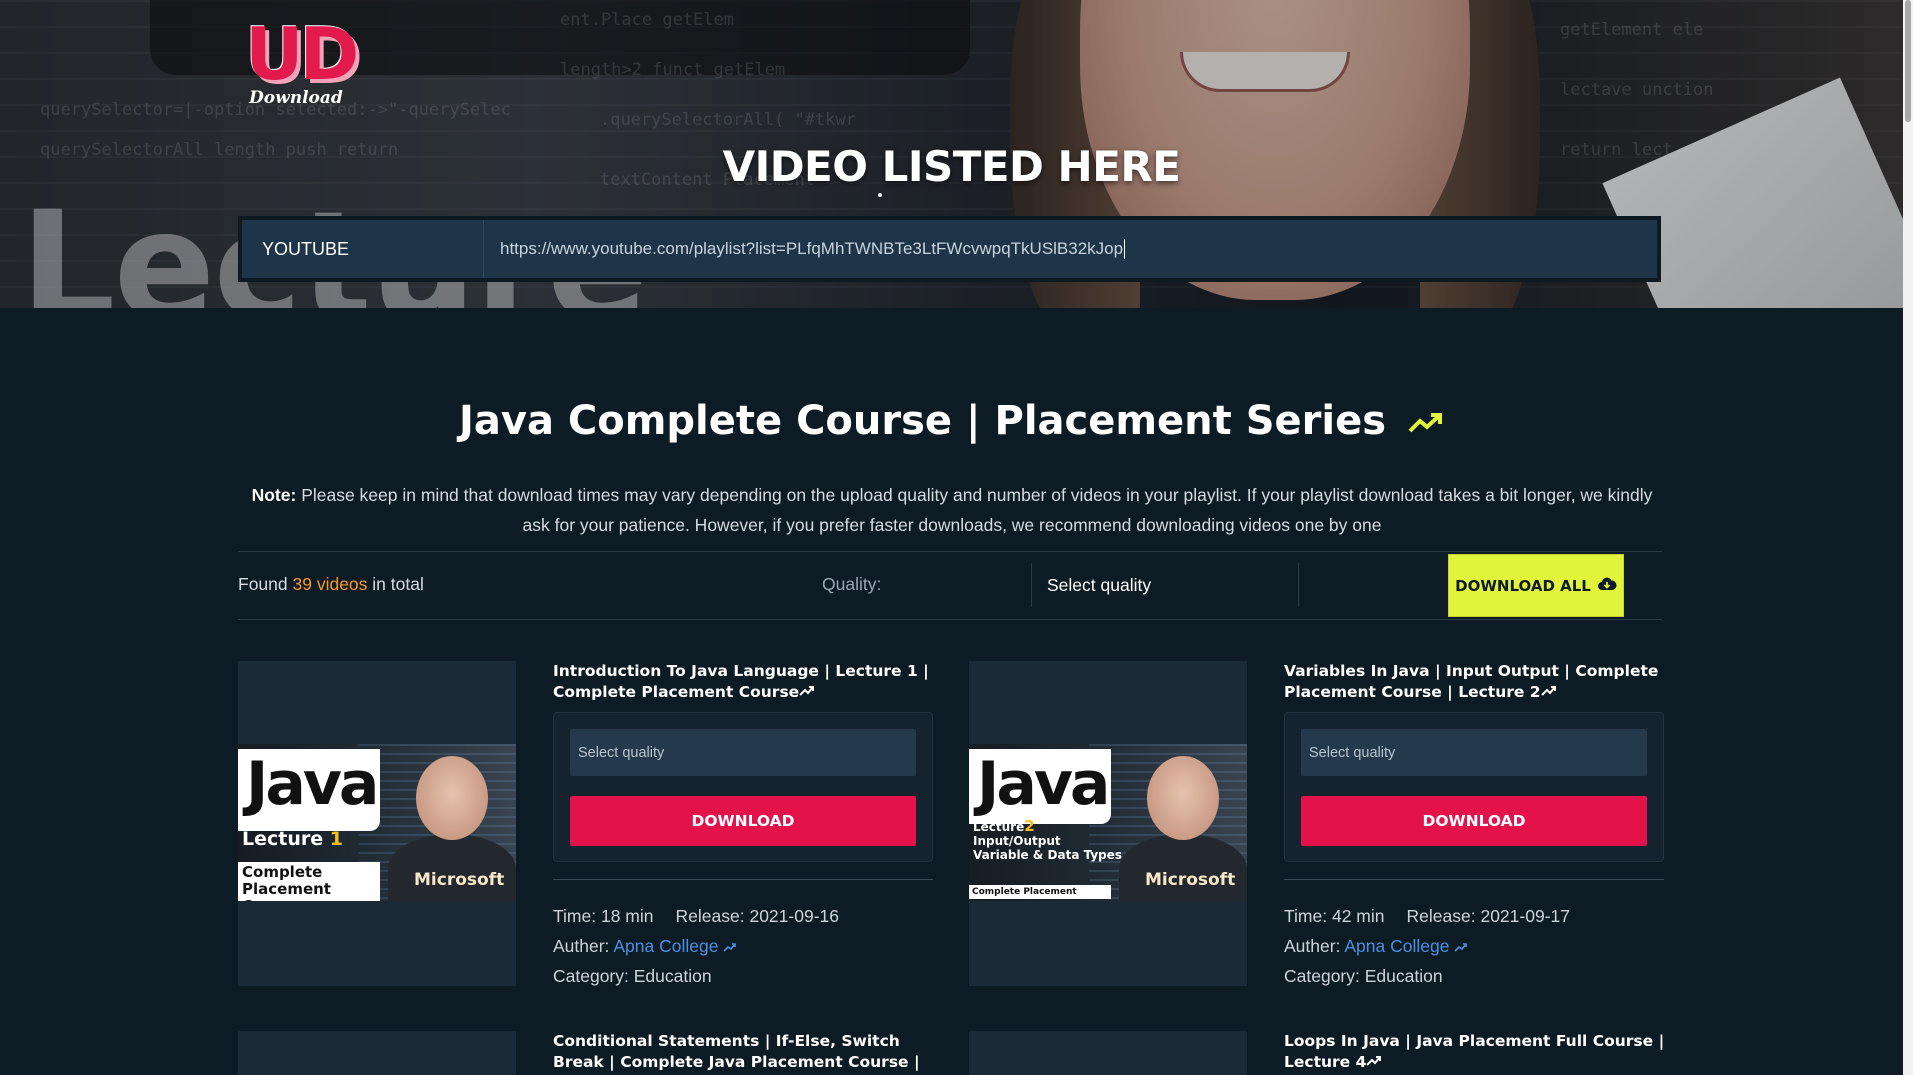 The width and height of the screenshot is (1913, 1075). What do you see at coordinates (302, 54) in the screenshot?
I see `logo-mark: UD` at bounding box center [302, 54].